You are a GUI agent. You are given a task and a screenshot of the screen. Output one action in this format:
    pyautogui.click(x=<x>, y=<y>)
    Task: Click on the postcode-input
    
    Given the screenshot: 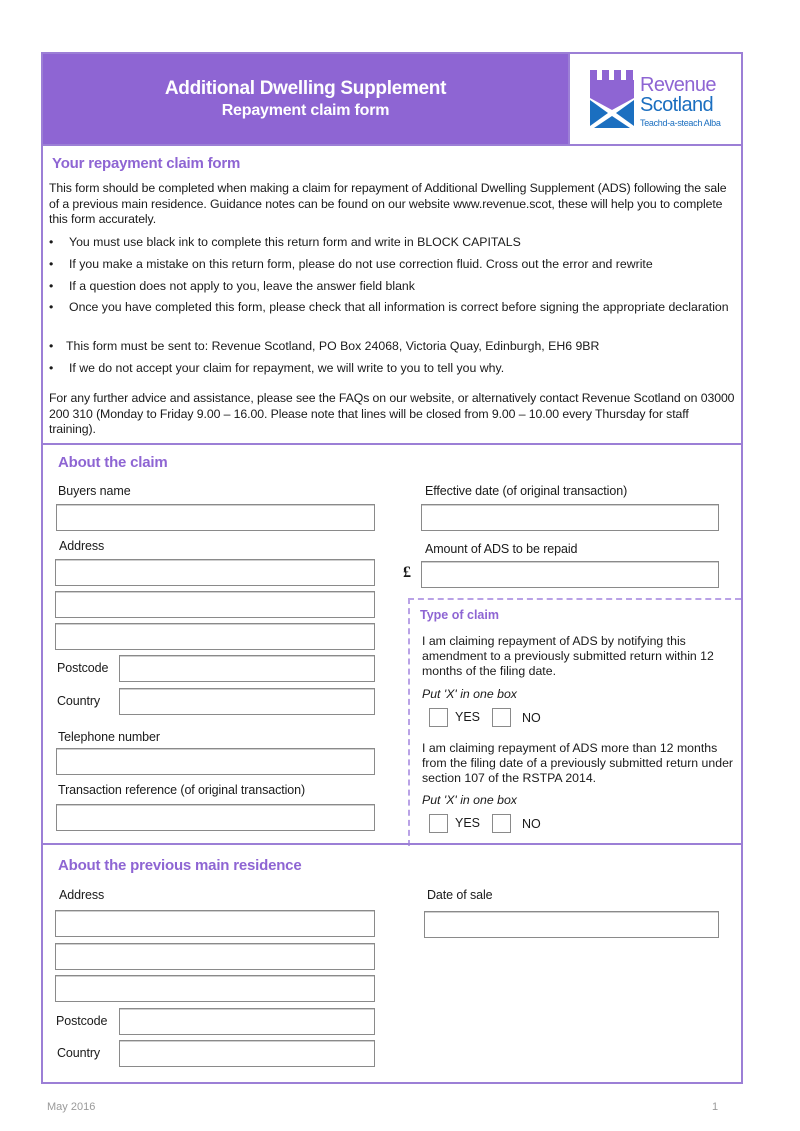 What is the action you would take?
    pyautogui.click(x=247, y=668)
    